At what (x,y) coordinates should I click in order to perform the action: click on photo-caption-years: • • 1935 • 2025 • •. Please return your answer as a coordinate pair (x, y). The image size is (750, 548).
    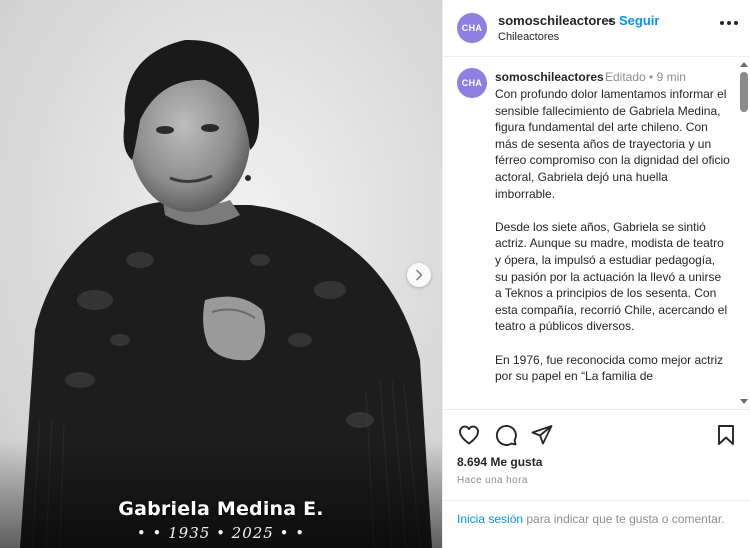
    Looking at the image, I should click on (221, 533).